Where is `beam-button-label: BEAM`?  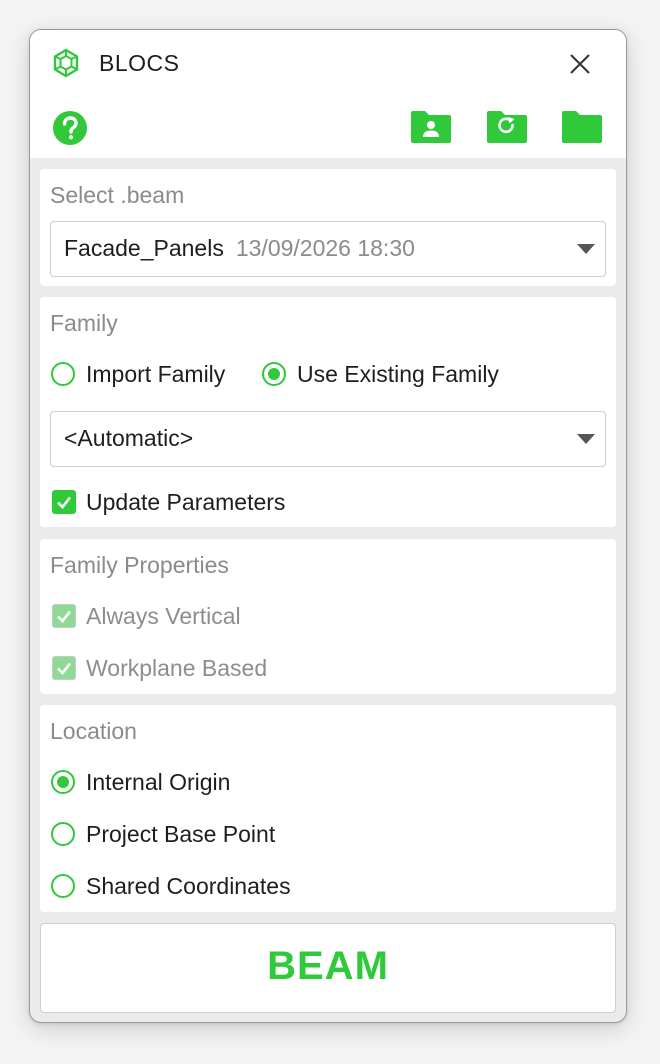 beam-button-label: BEAM is located at coordinates (328, 966).